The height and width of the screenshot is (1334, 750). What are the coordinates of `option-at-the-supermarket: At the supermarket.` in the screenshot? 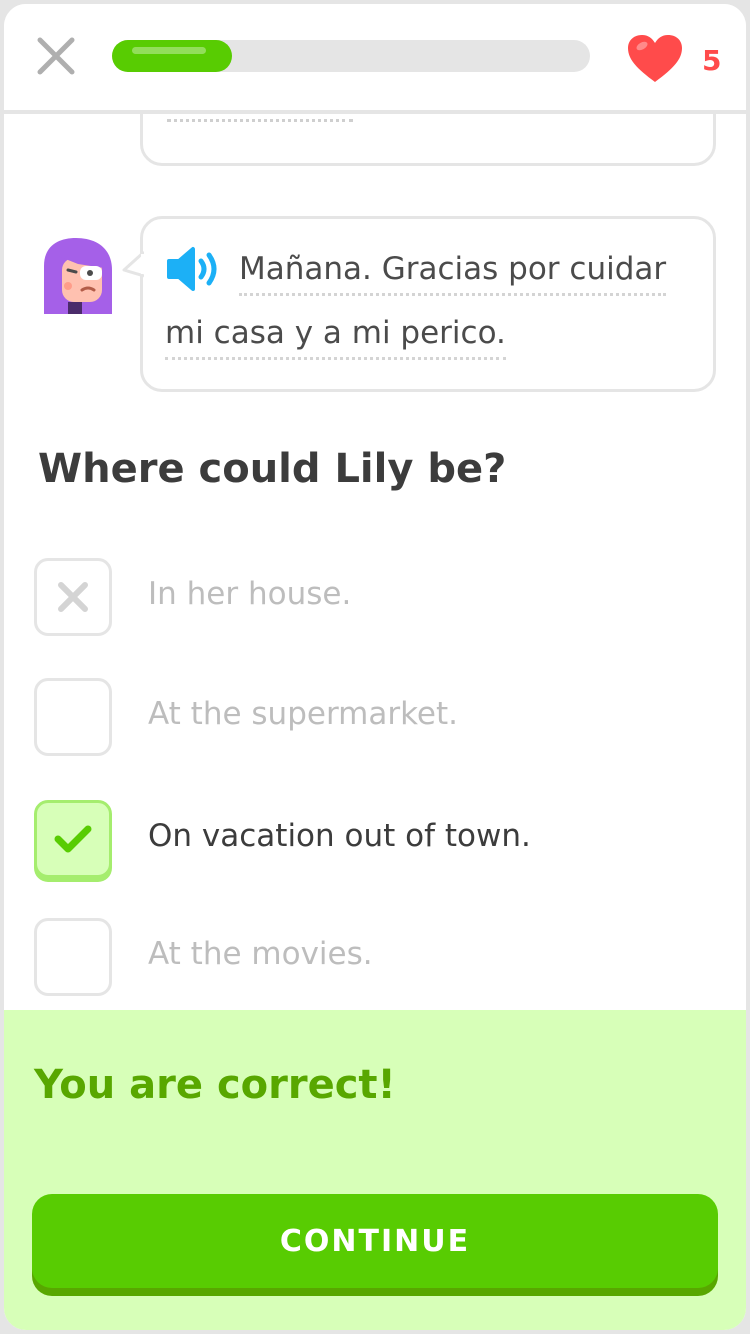 It's located at (374, 720).